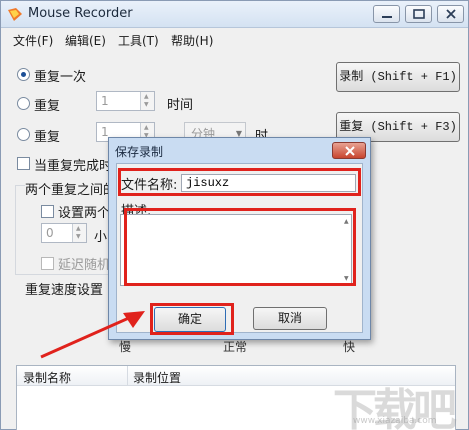  What do you see at coordinates (180, 105) in the screenshot?
I see `times-unit-label: 时间` at bounding box center [180, 105].